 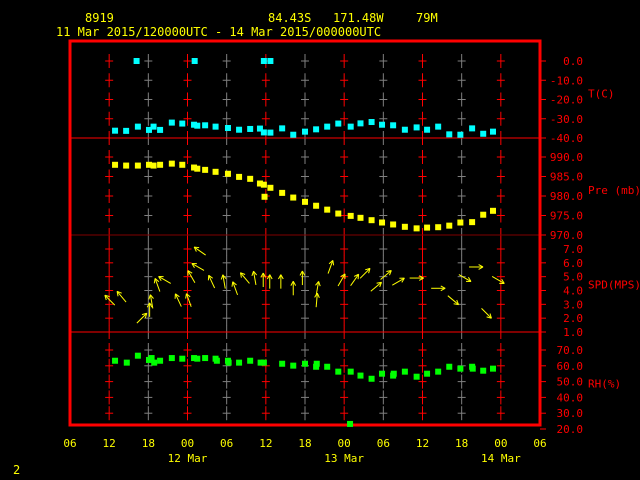 What do you see at coordinates (573, 61) in the screenshot?
I see `y-tick-label: 0.0` at bounding box center [573, 61].